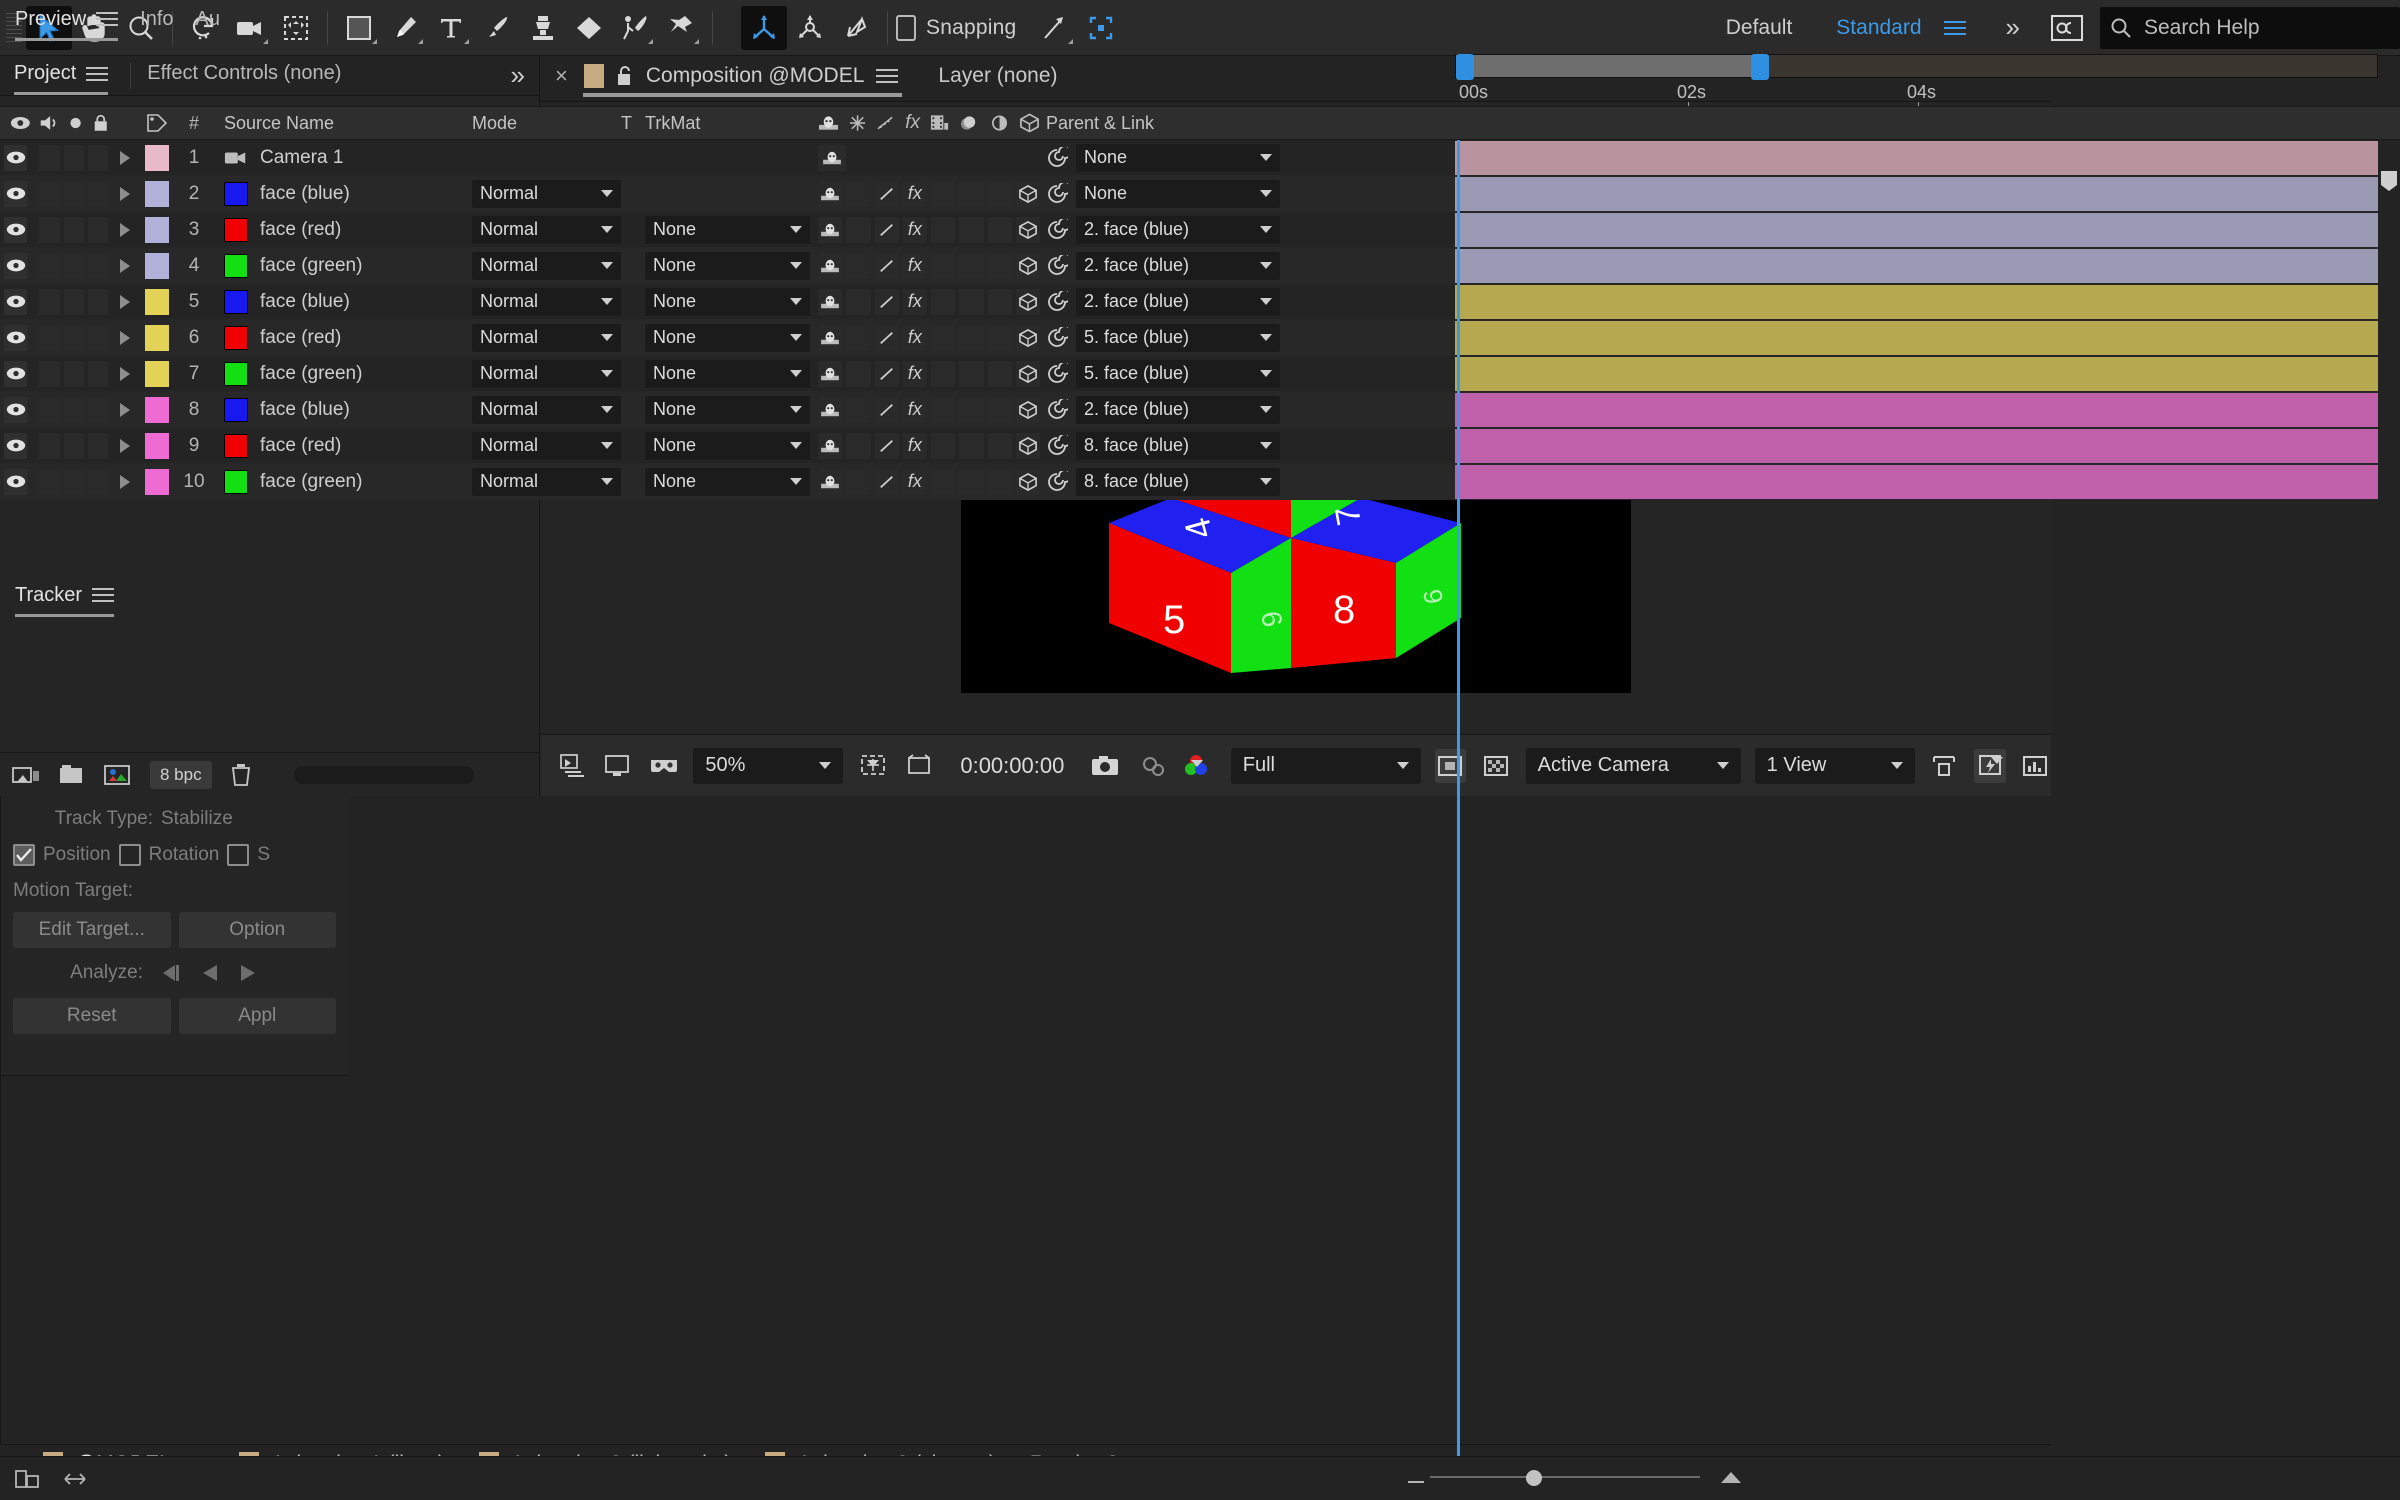 This screenshot has height=1500, width=2400. Describe the element at coordinates (1534, 1478) in the screenshot. I see `zoom-slider-knob` at that location.